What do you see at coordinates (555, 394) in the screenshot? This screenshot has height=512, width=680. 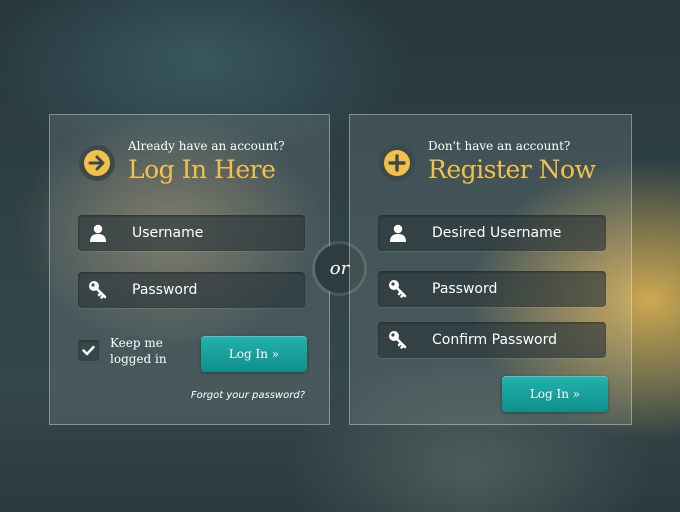 I see `register-button: Log In »` at bounding box center [555, 394].